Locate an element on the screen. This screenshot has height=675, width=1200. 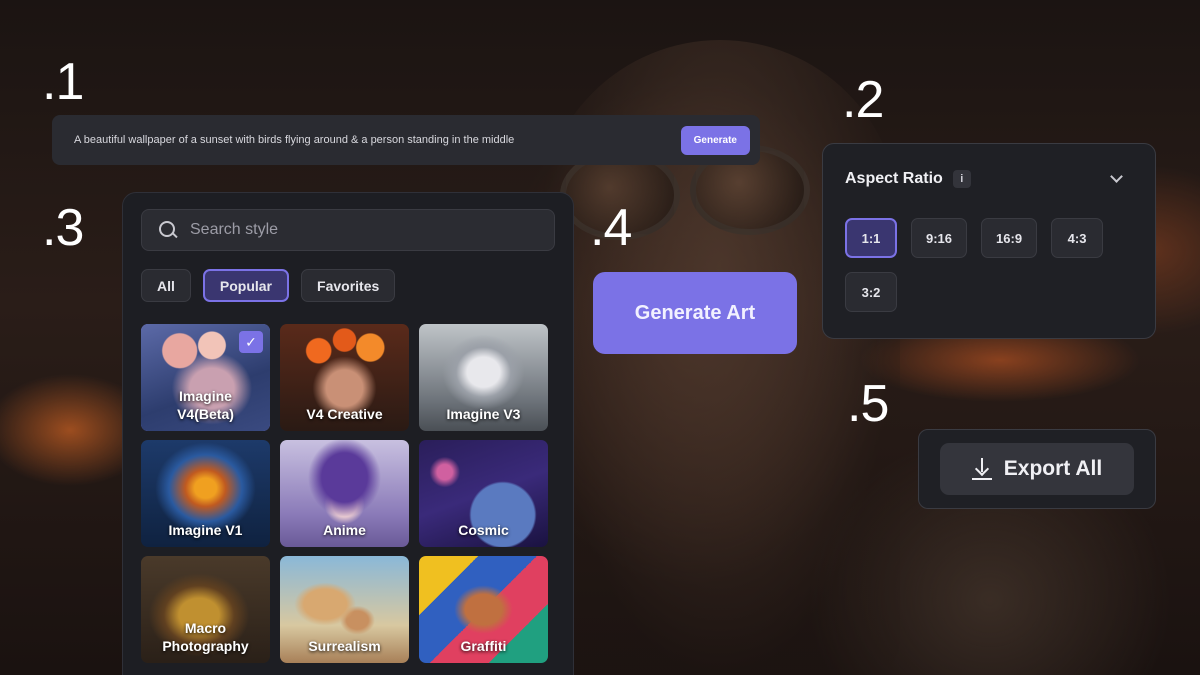
ratio-4-3: 4:3 is located at coordinates (1077, 238).